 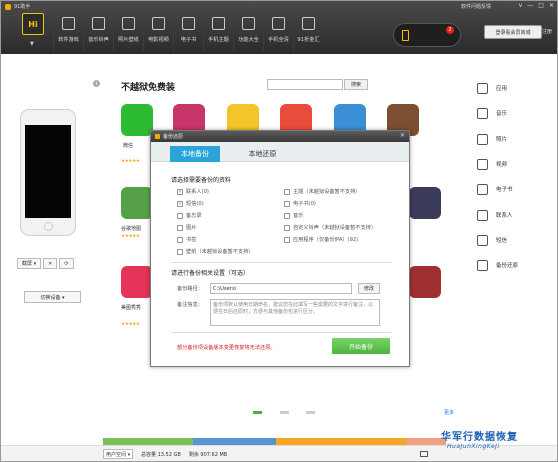 What do you see at coordinates (98, 23) in the screenshot?
I see `music-icon` at bounding box center [98, 23].